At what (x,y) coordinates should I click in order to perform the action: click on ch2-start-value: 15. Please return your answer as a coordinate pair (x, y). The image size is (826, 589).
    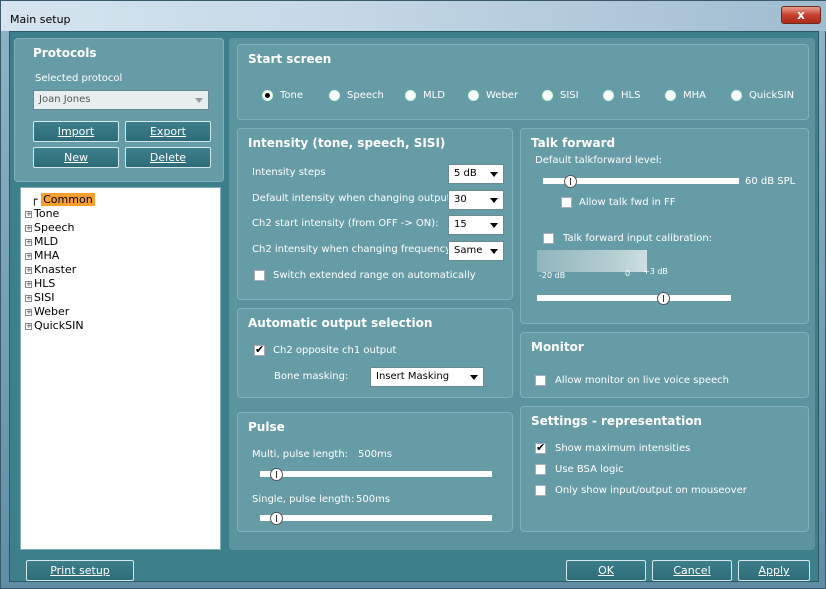
    Looking at the image, I should click on (460, 224).